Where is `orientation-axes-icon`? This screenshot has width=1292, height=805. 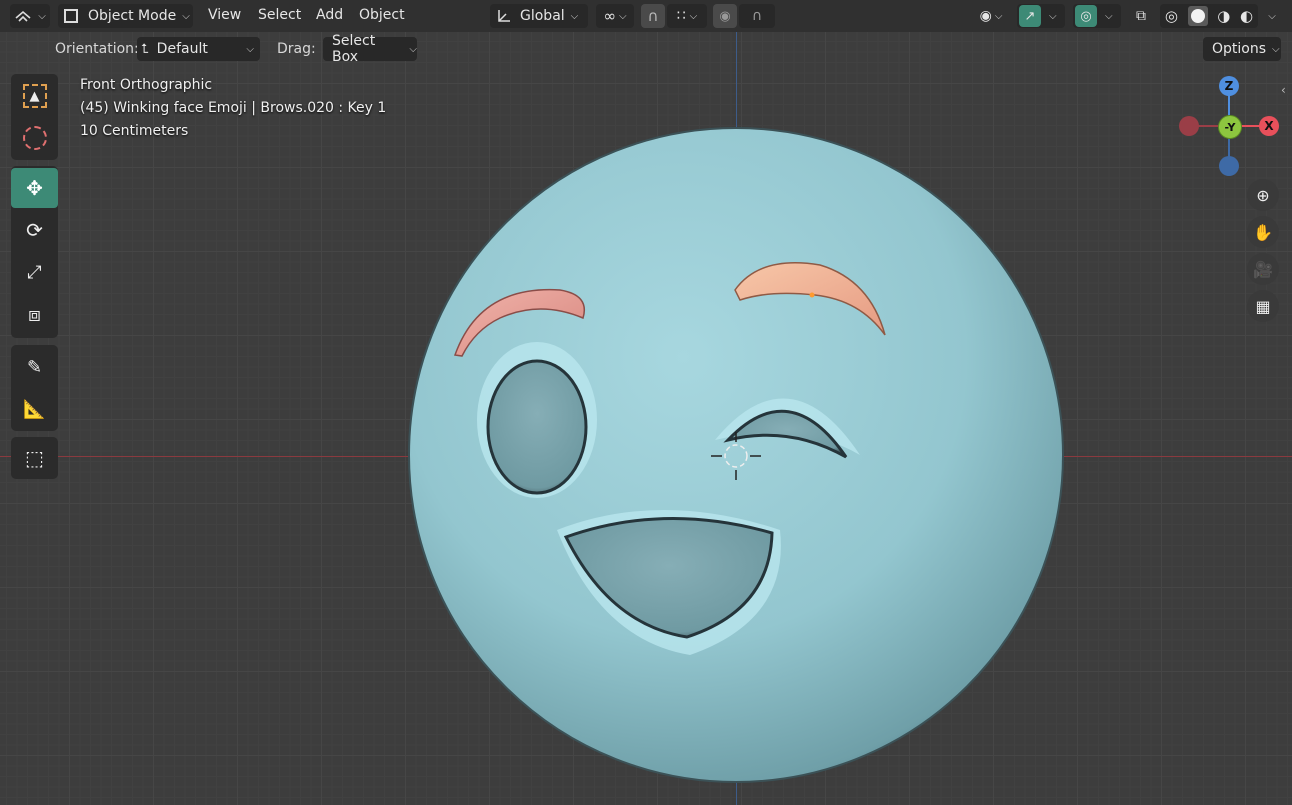
orientation-axes-icon is located at coordinates (504, 16).